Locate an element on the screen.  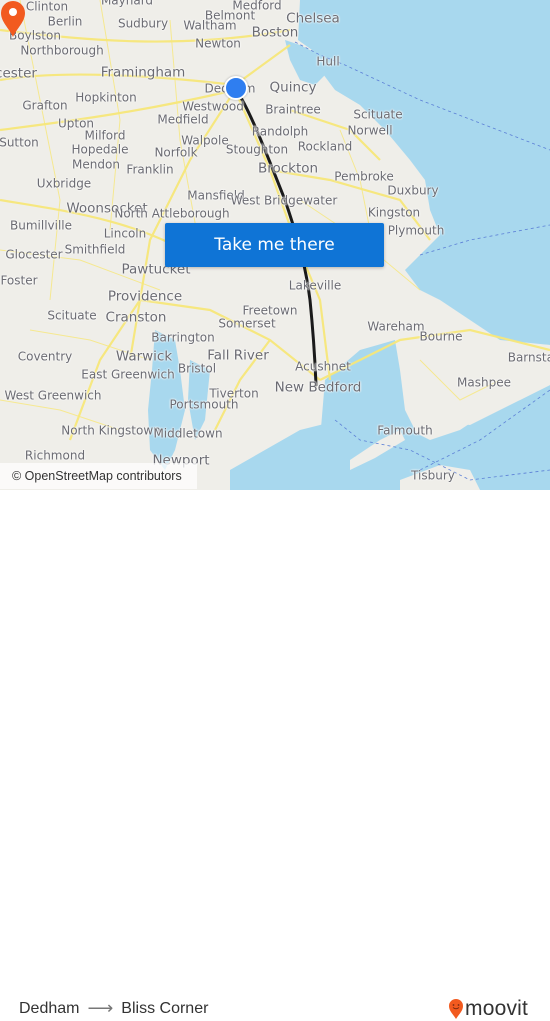
place-label: Norfolk is located at coordinates (176, 152).